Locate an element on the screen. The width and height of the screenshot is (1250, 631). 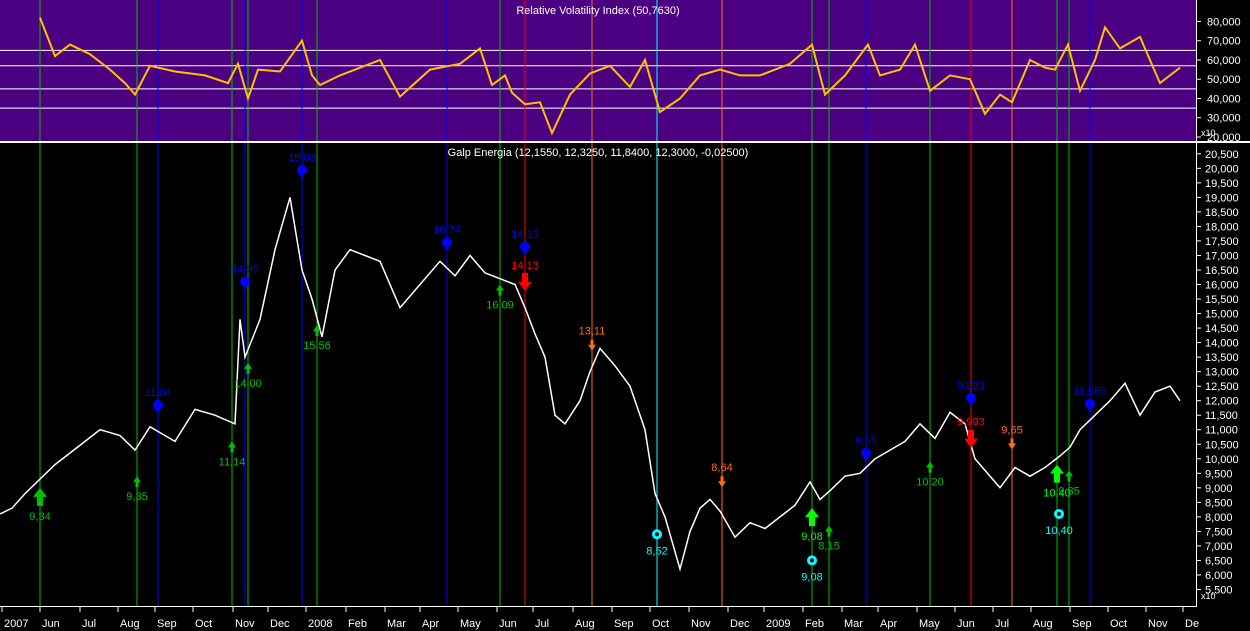
rvi-title: Relative Volatility Index (50,7630) is located at coordinates (597, 11).